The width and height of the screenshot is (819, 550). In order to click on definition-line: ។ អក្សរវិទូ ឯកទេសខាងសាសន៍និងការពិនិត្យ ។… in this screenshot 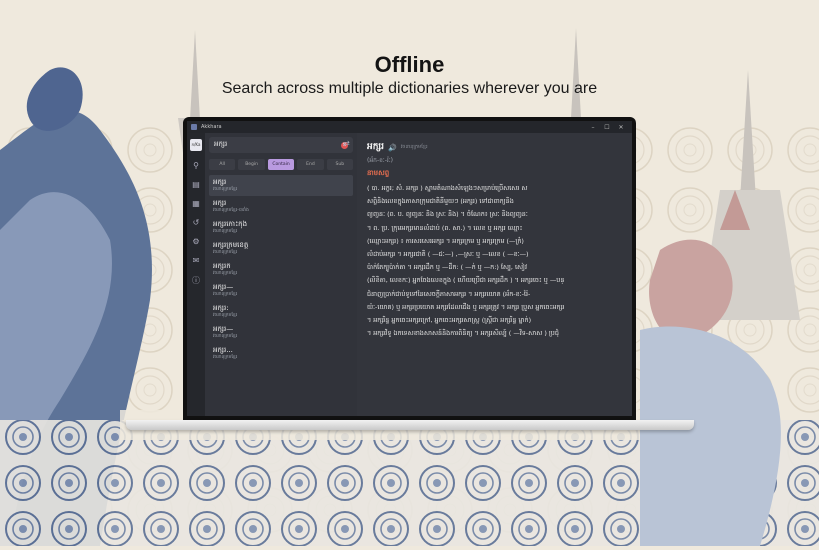, I will do `click(463, 333)`.